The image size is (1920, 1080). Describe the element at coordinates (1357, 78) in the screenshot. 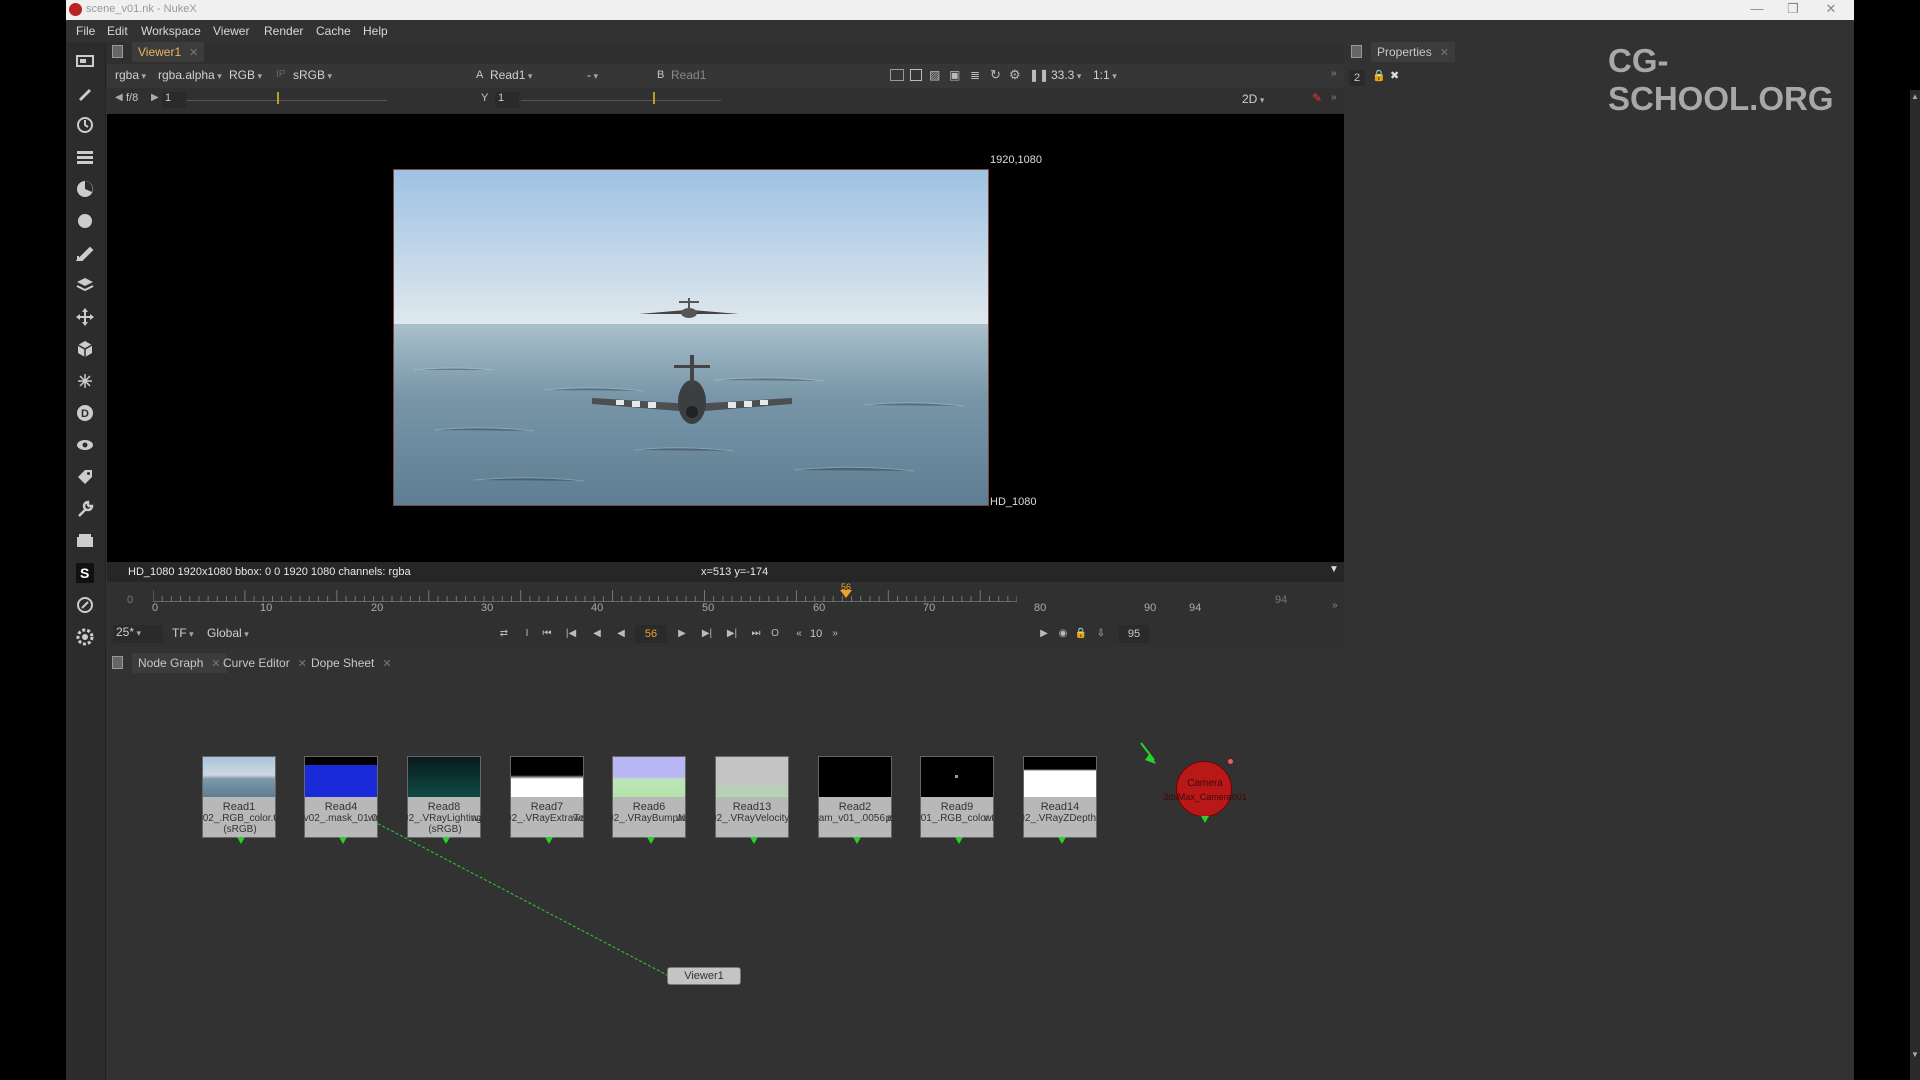

I see `max-panels-field: 2` at that location.